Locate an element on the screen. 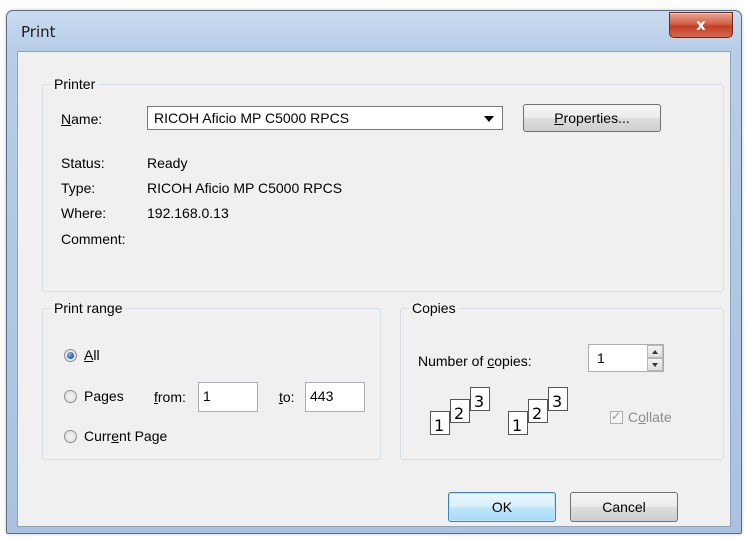 The height and width of the screenshot is (538, 746). copies-input: 1 is located at coordinates (626, 358).